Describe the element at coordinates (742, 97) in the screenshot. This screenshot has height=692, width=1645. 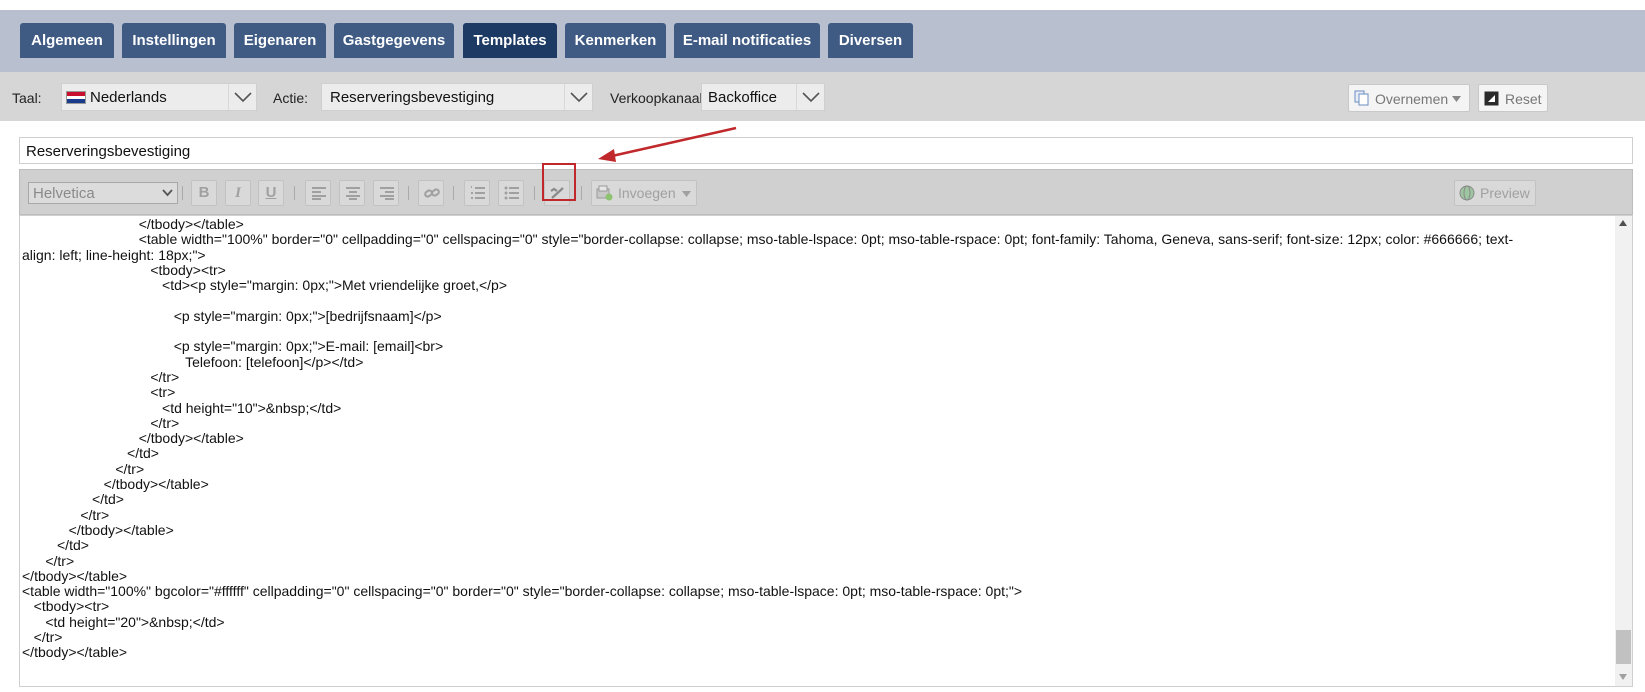
I see `verkoopkanaal-value: Backoffice` at that location.